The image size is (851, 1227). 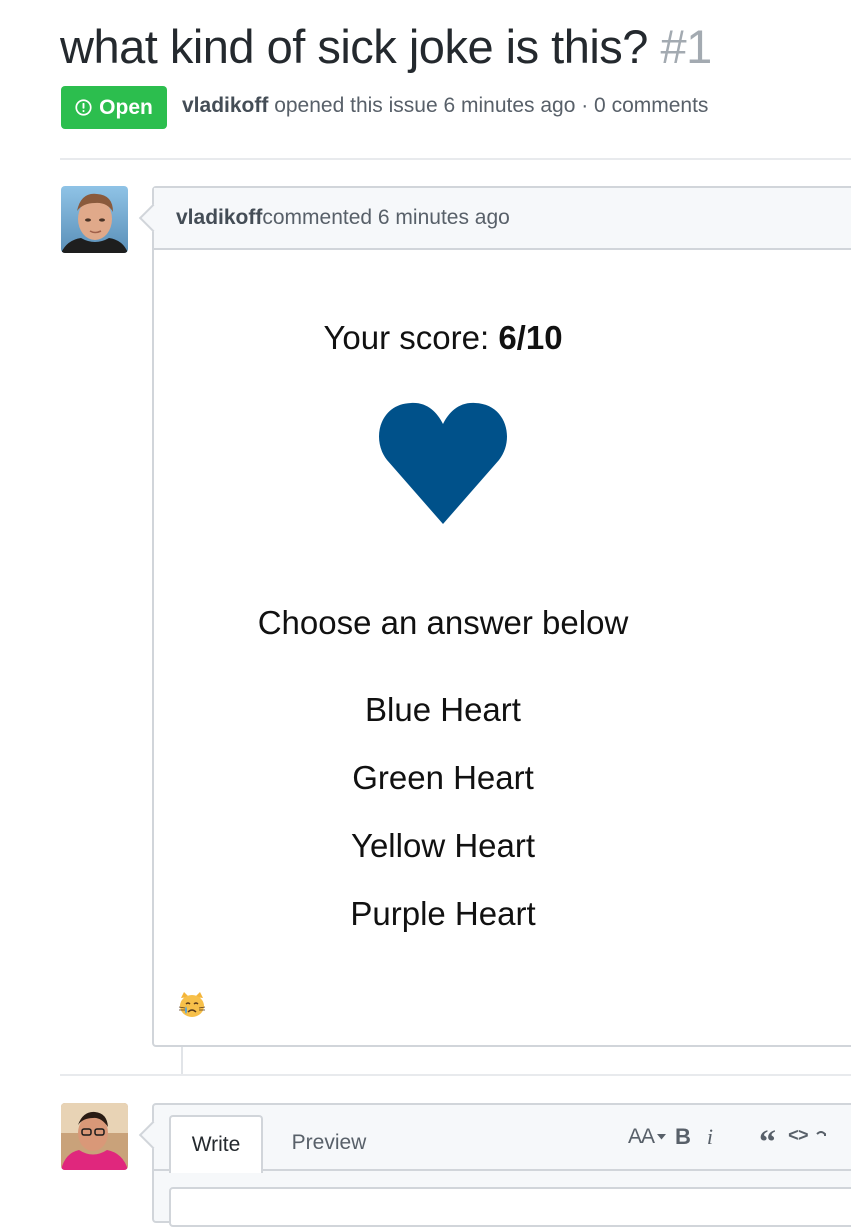 I want to click on avatar-current-user-image, so click(x=94, y=1136).